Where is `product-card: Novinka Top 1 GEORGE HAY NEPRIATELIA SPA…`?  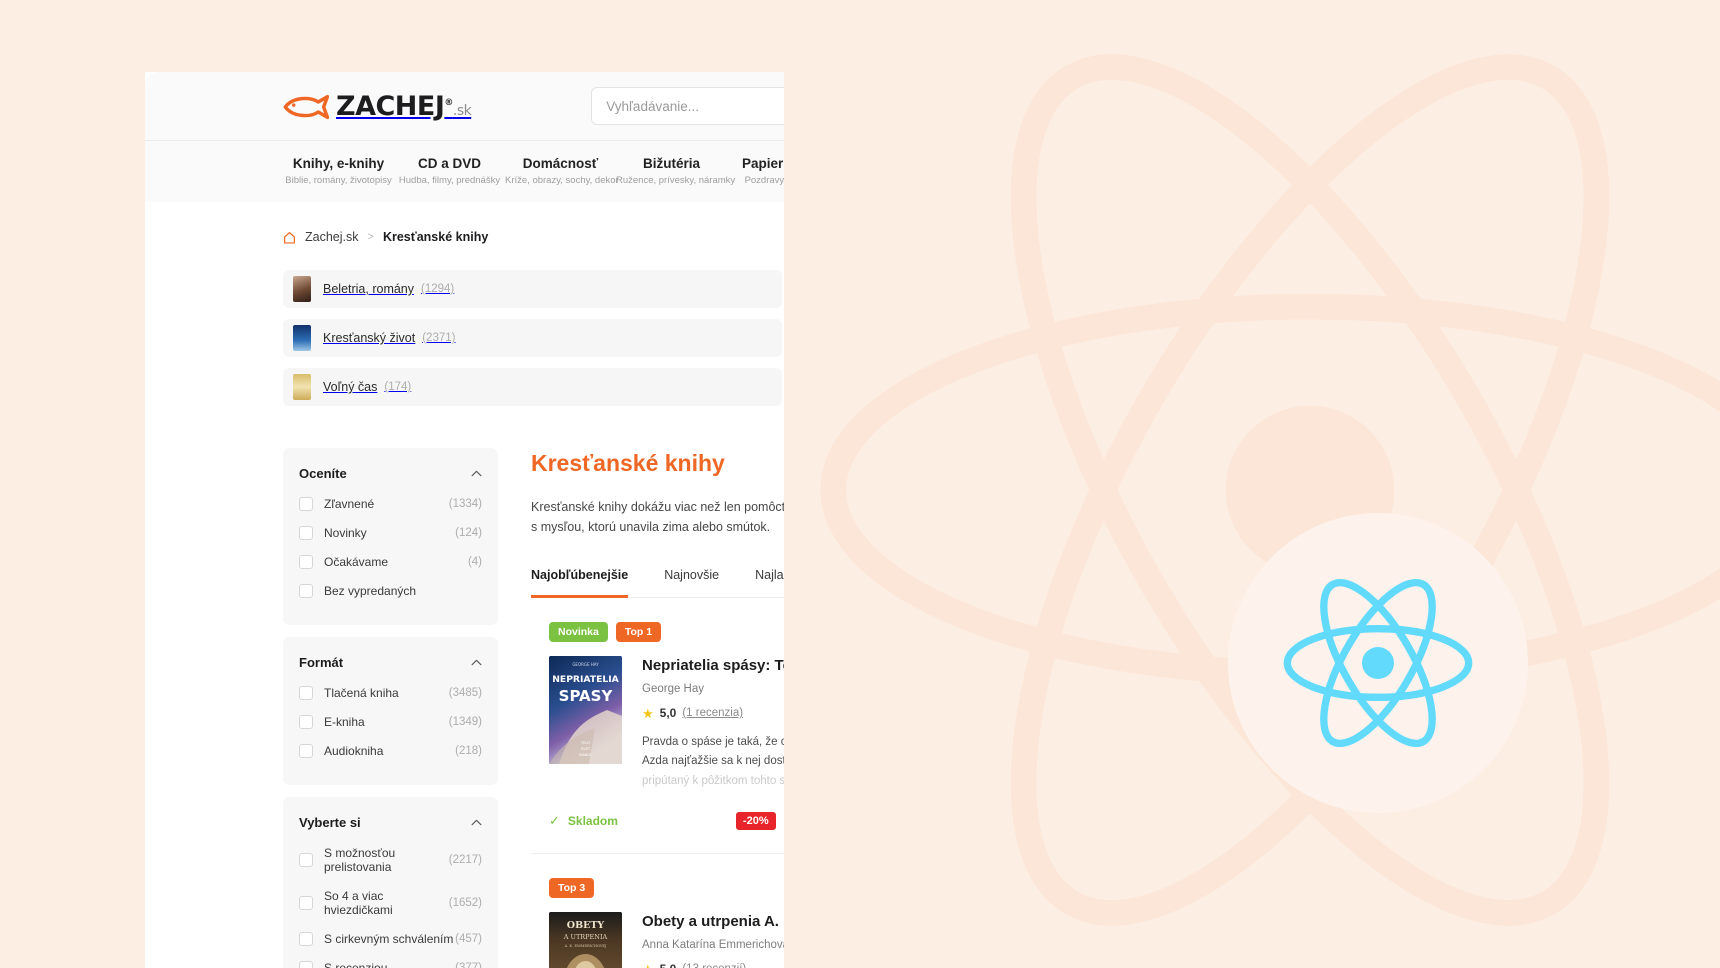
product-card: Novinka Top 1 GEORGE HAY NEPRIATELIA SPA… is located at coordinates (657, 726).